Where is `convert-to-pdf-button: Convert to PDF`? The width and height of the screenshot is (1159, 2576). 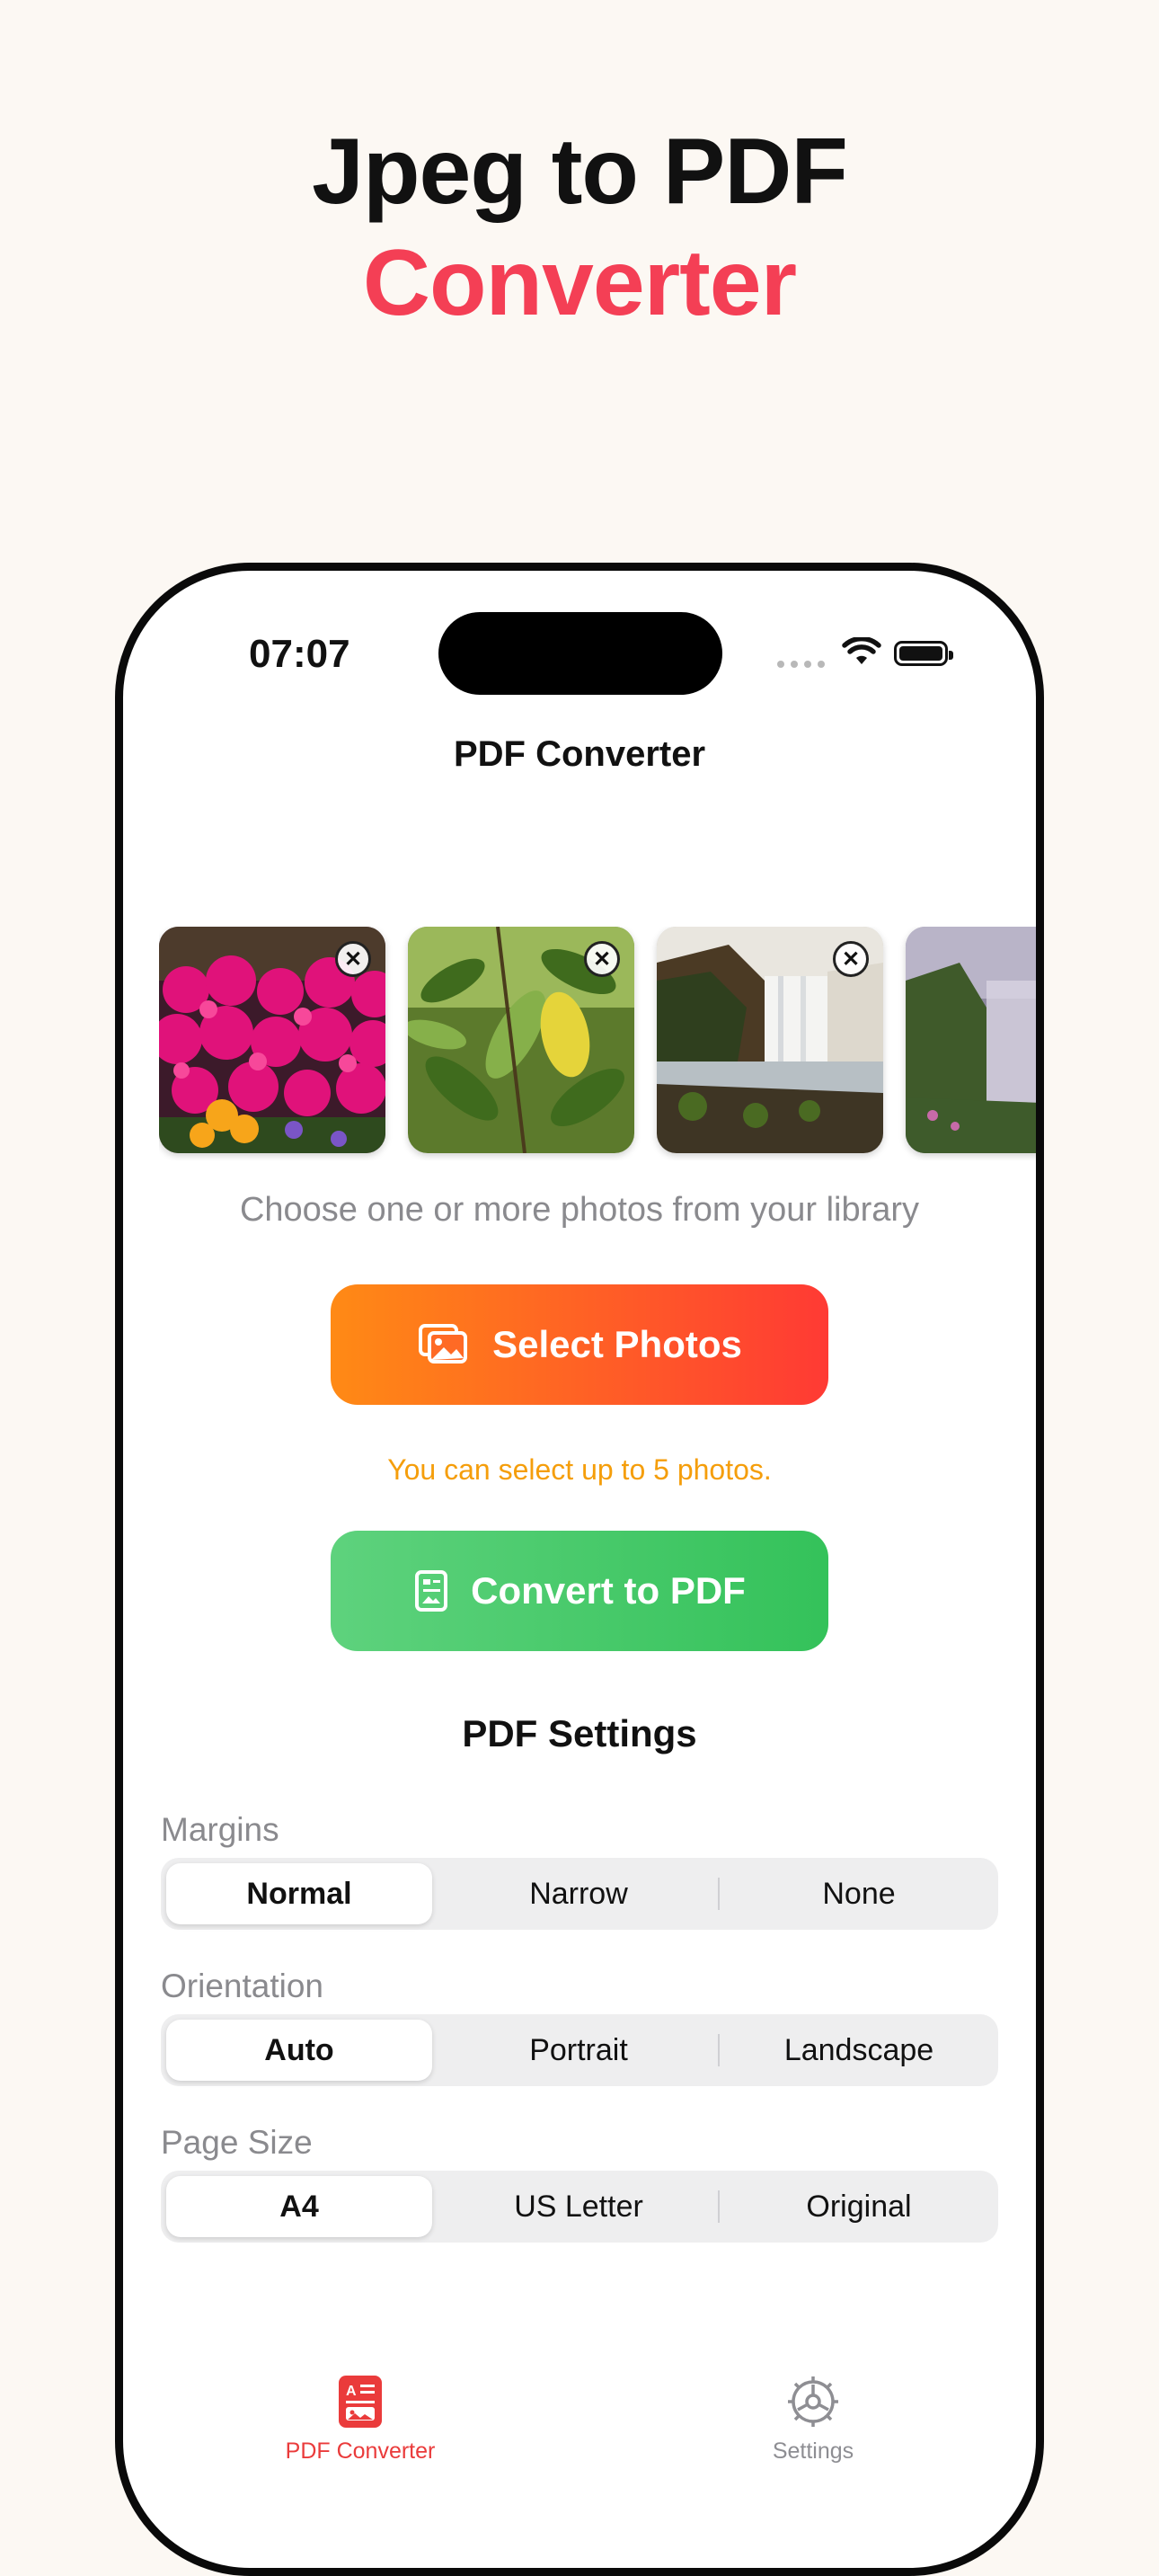
convert-to-pdf-button: Convert to PDF is located at coordinates (579, 1591).